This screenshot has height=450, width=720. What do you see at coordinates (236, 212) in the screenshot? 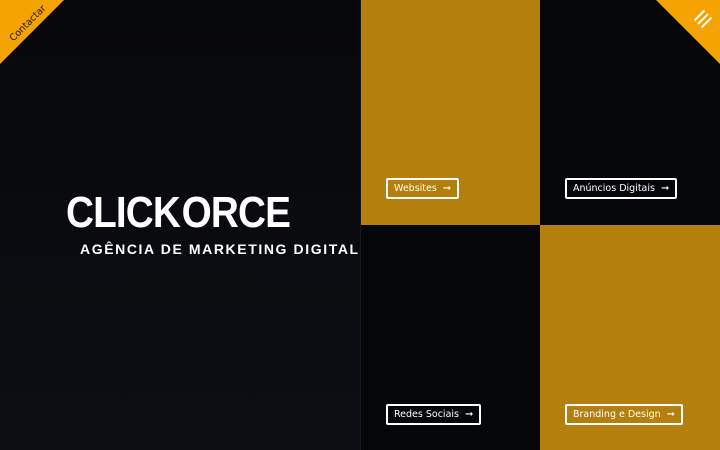
I see `logo-text-right: ORCE` at bounding box center [236, 212].